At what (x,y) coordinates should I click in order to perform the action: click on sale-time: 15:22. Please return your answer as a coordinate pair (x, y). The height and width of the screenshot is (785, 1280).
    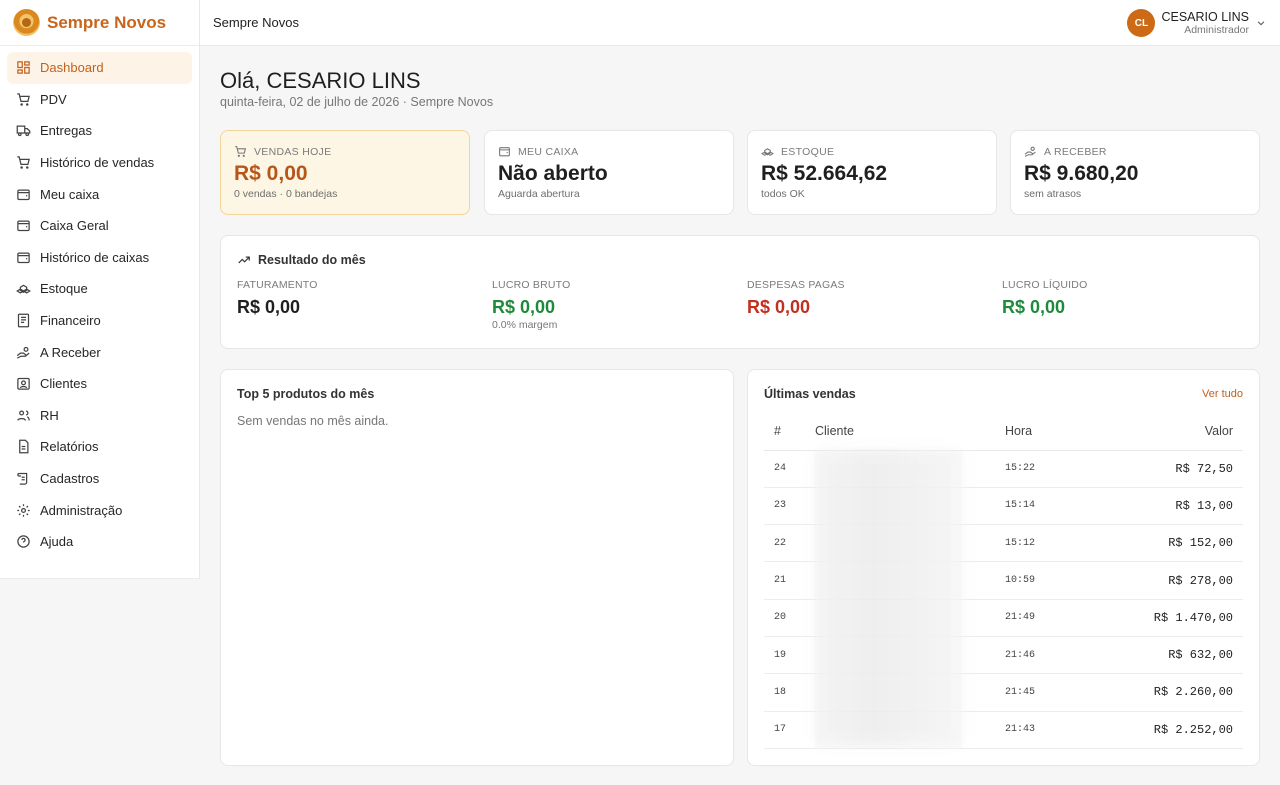
    Looking at the image, I should click on (1012, 469).